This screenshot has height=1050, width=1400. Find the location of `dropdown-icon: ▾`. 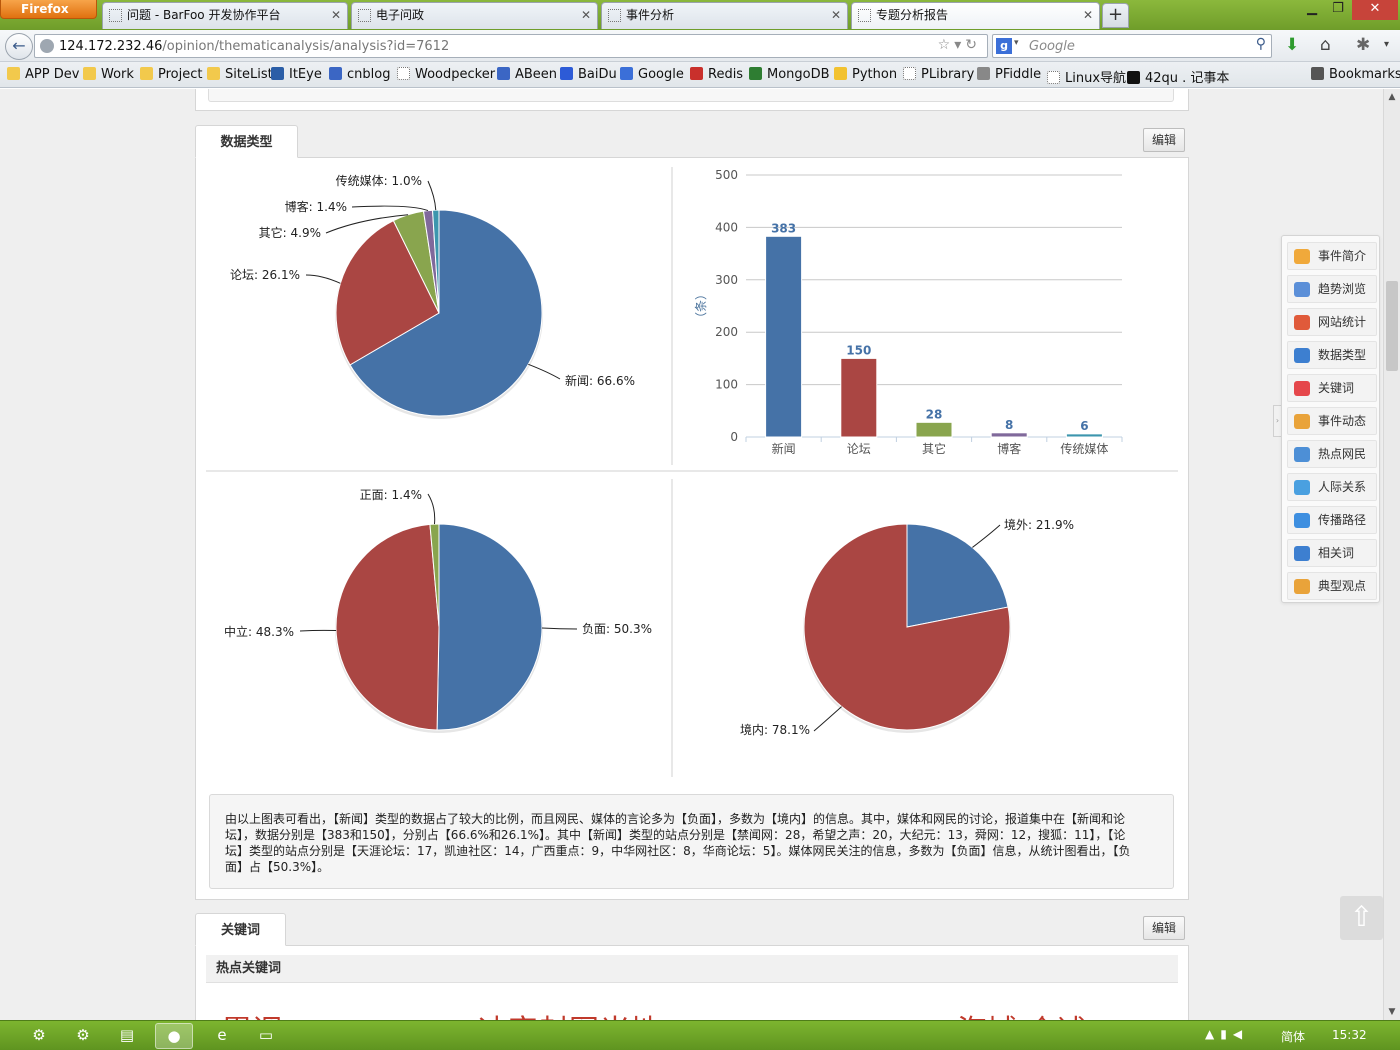

dropdown-icon: ▾ is located at coordinates (959, 45).